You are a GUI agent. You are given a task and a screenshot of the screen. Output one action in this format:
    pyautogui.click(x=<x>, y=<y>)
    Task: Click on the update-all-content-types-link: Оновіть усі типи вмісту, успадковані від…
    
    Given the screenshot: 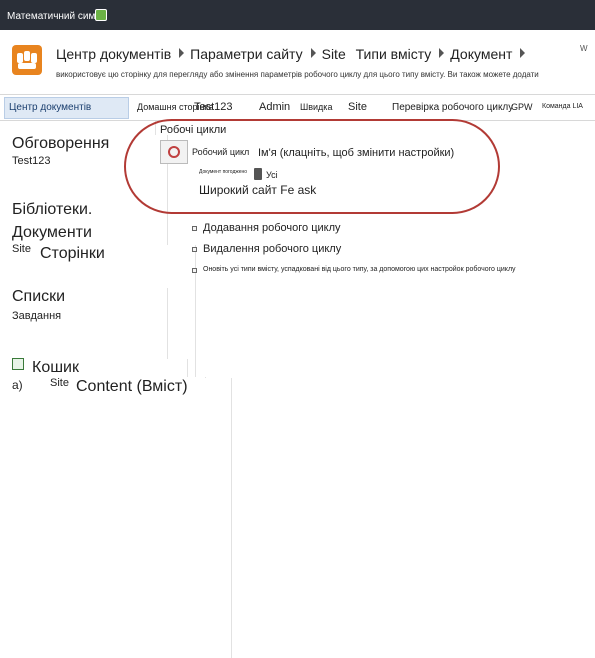 What is the action you would take?
    pyautogui.click(x=359, y=269)
    